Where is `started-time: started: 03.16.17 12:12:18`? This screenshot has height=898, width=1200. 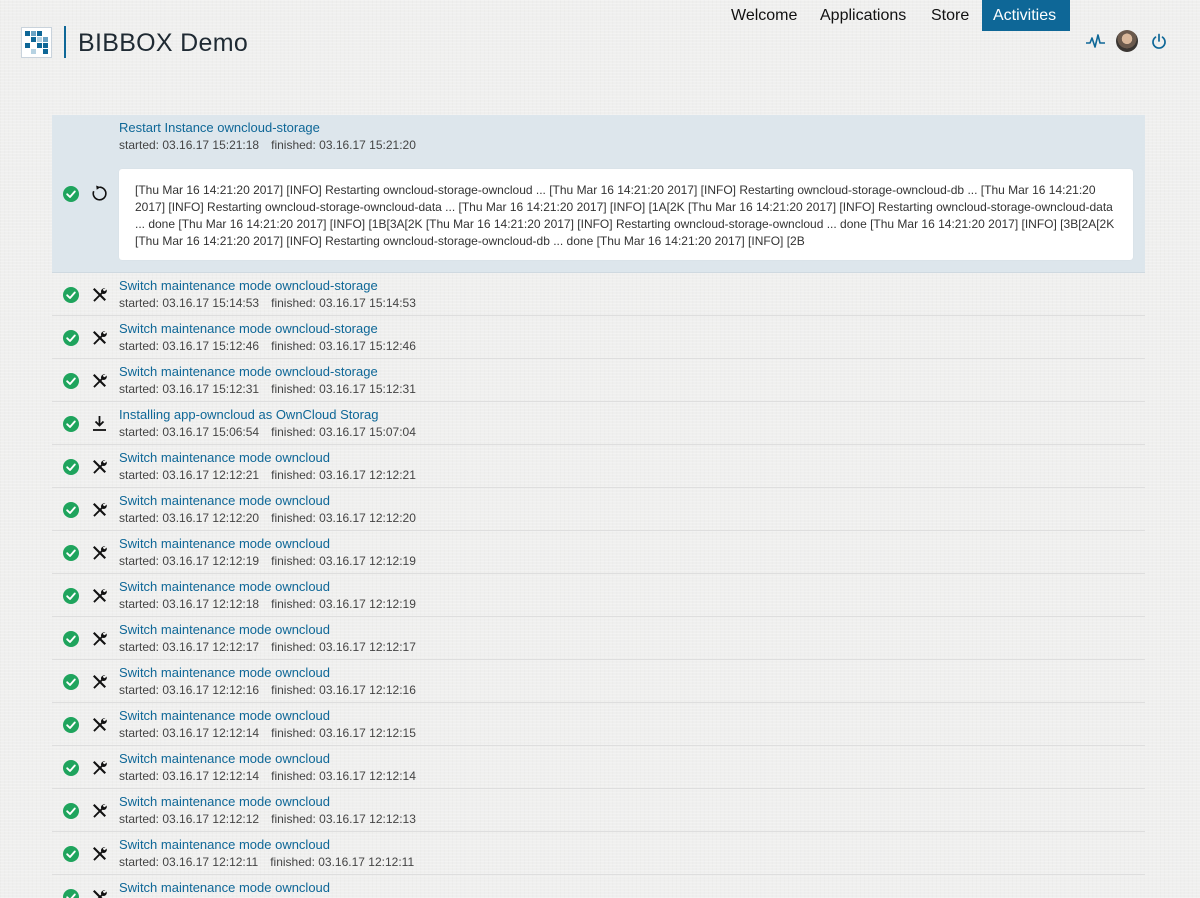
started-time: started: 03.16.17 12:12:18 is located at coordinates (189, 604).